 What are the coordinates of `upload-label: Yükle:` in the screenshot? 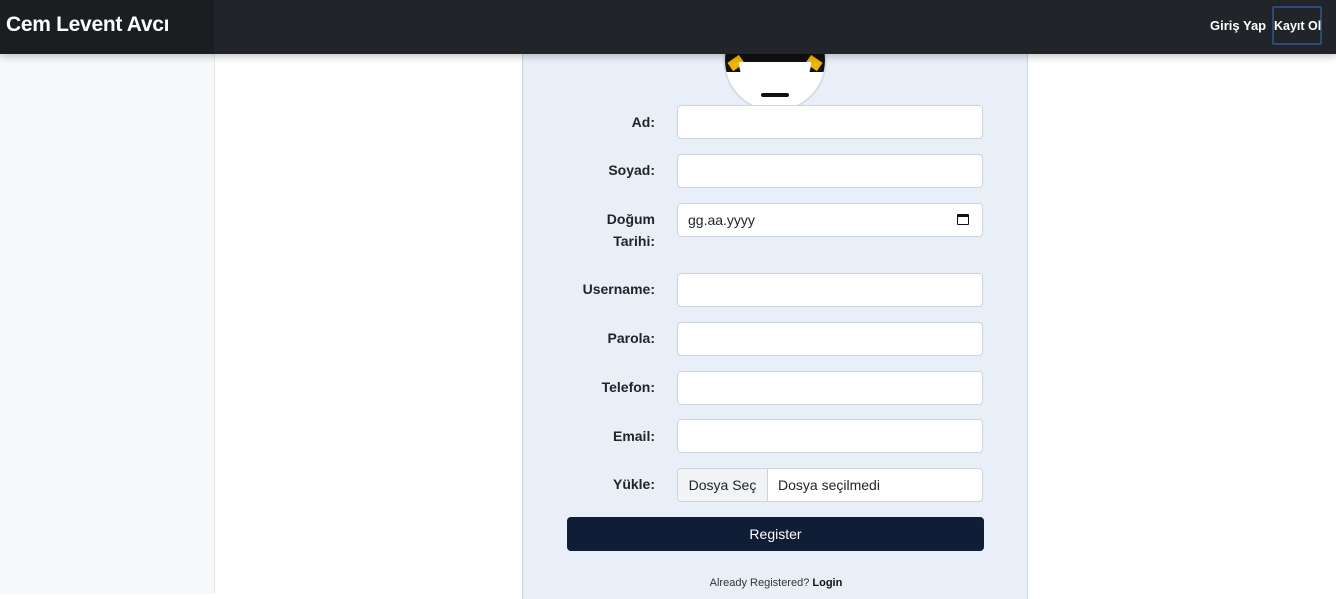 It's located at (633, 484).